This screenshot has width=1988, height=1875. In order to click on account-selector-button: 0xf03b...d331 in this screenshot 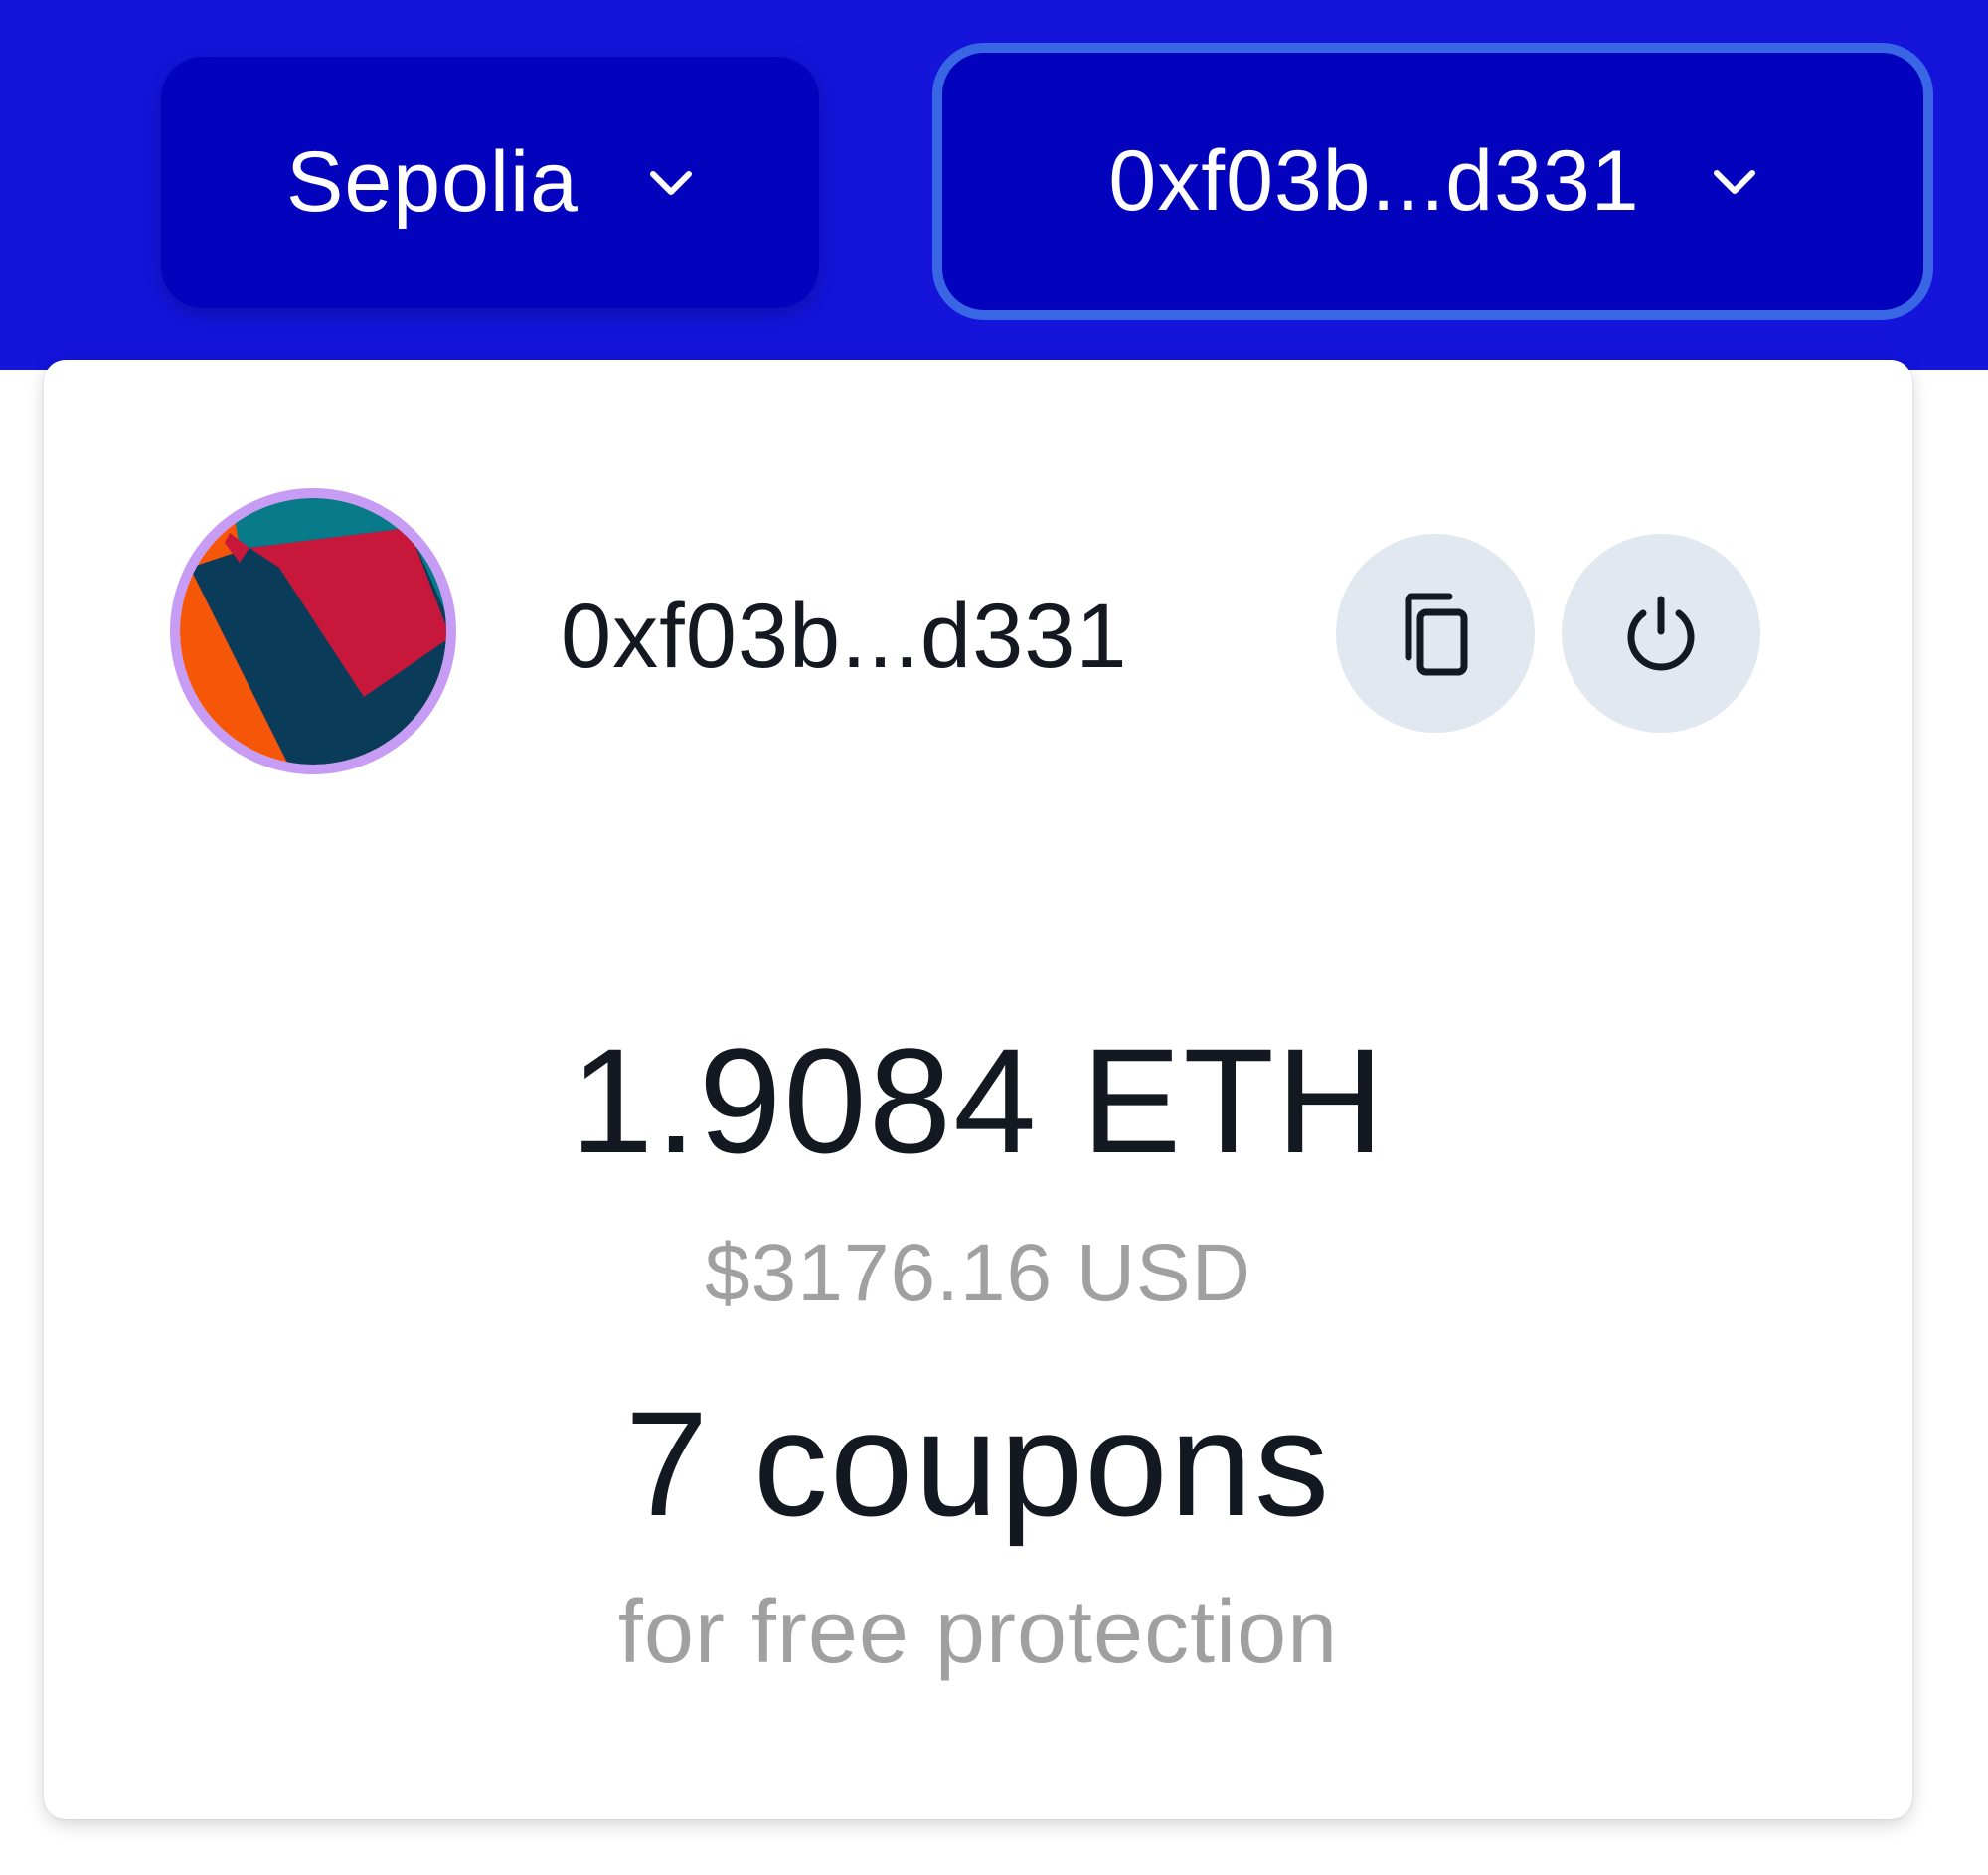, I will do `click(1432, 181)`.